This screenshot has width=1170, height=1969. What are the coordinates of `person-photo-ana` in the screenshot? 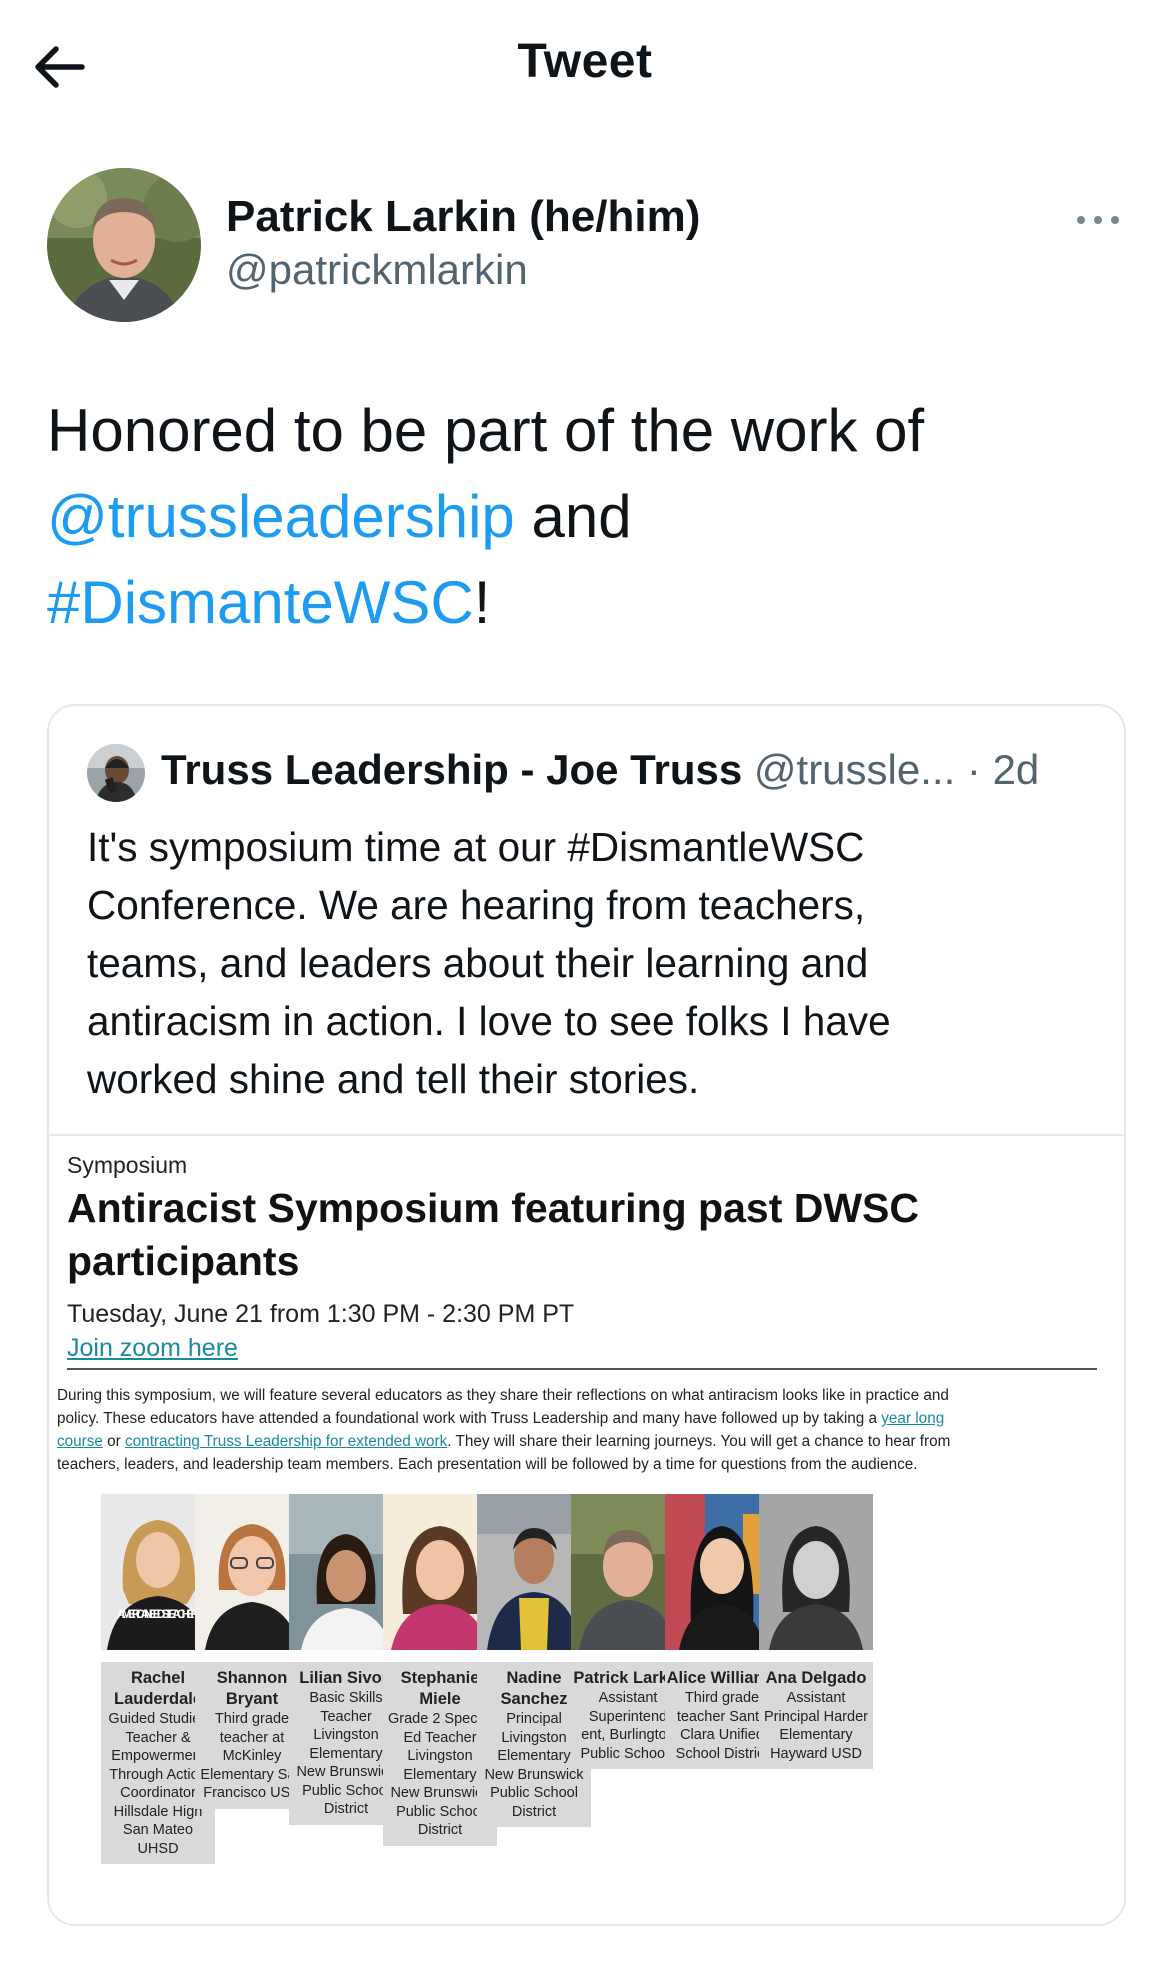 It's located at (816, 1572).